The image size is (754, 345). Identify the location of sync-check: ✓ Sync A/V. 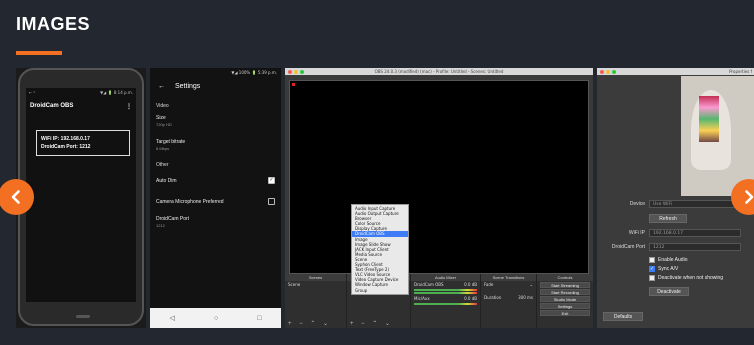
(663, 269).